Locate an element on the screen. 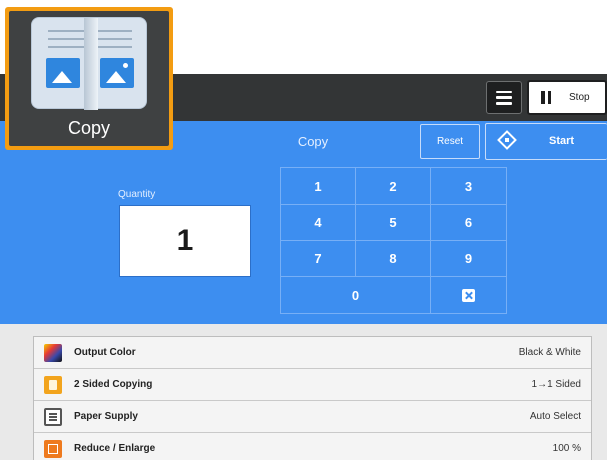 The width and height of the screenshot is (607, 460). hamburger-menu-icon is located at coordinates (504, 97).